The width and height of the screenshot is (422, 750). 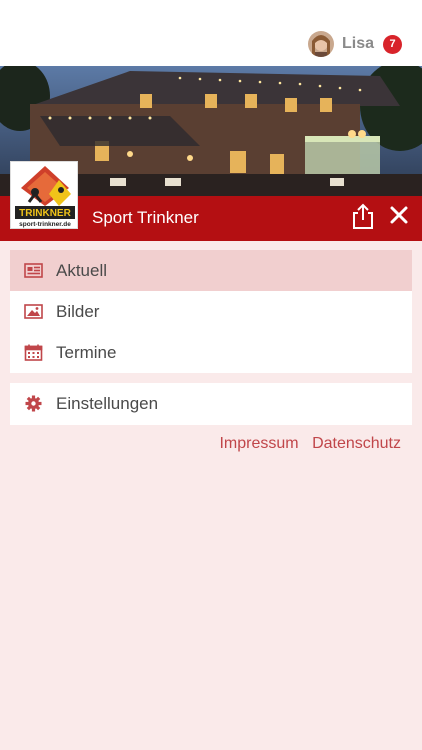 I want to click on shop-logo: TRINKNER sport-trinkner.de, so click(x=44, y=195).